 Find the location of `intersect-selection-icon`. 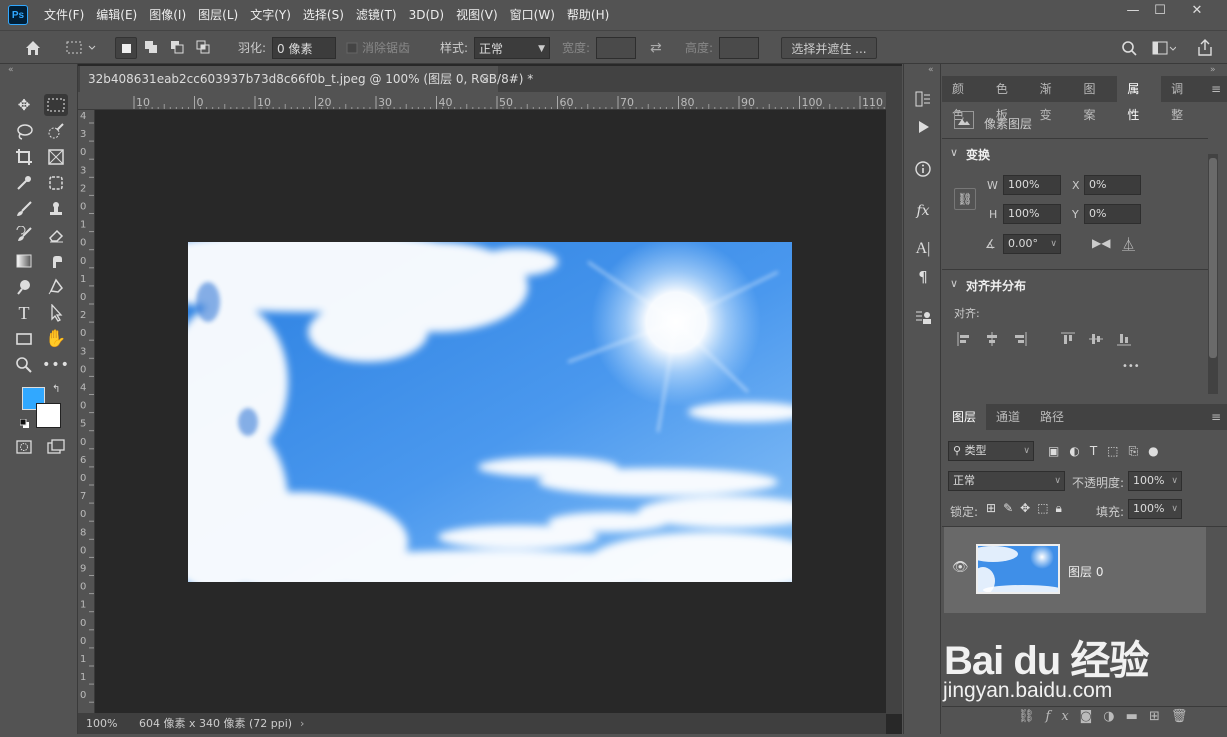

intersect-selection-icon is located at coordinates (204, 48).